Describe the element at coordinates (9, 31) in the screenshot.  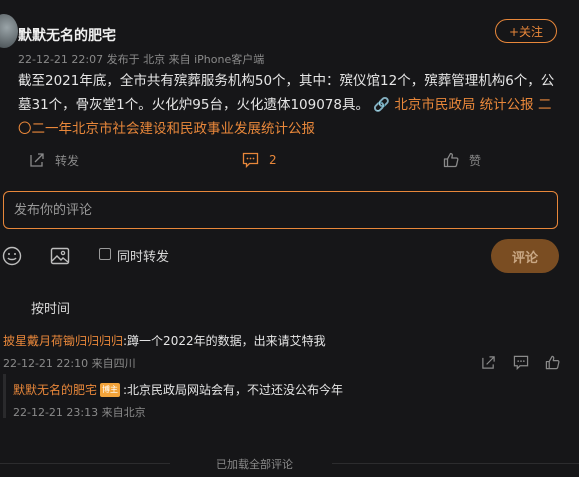
I see `avatar` at that location.